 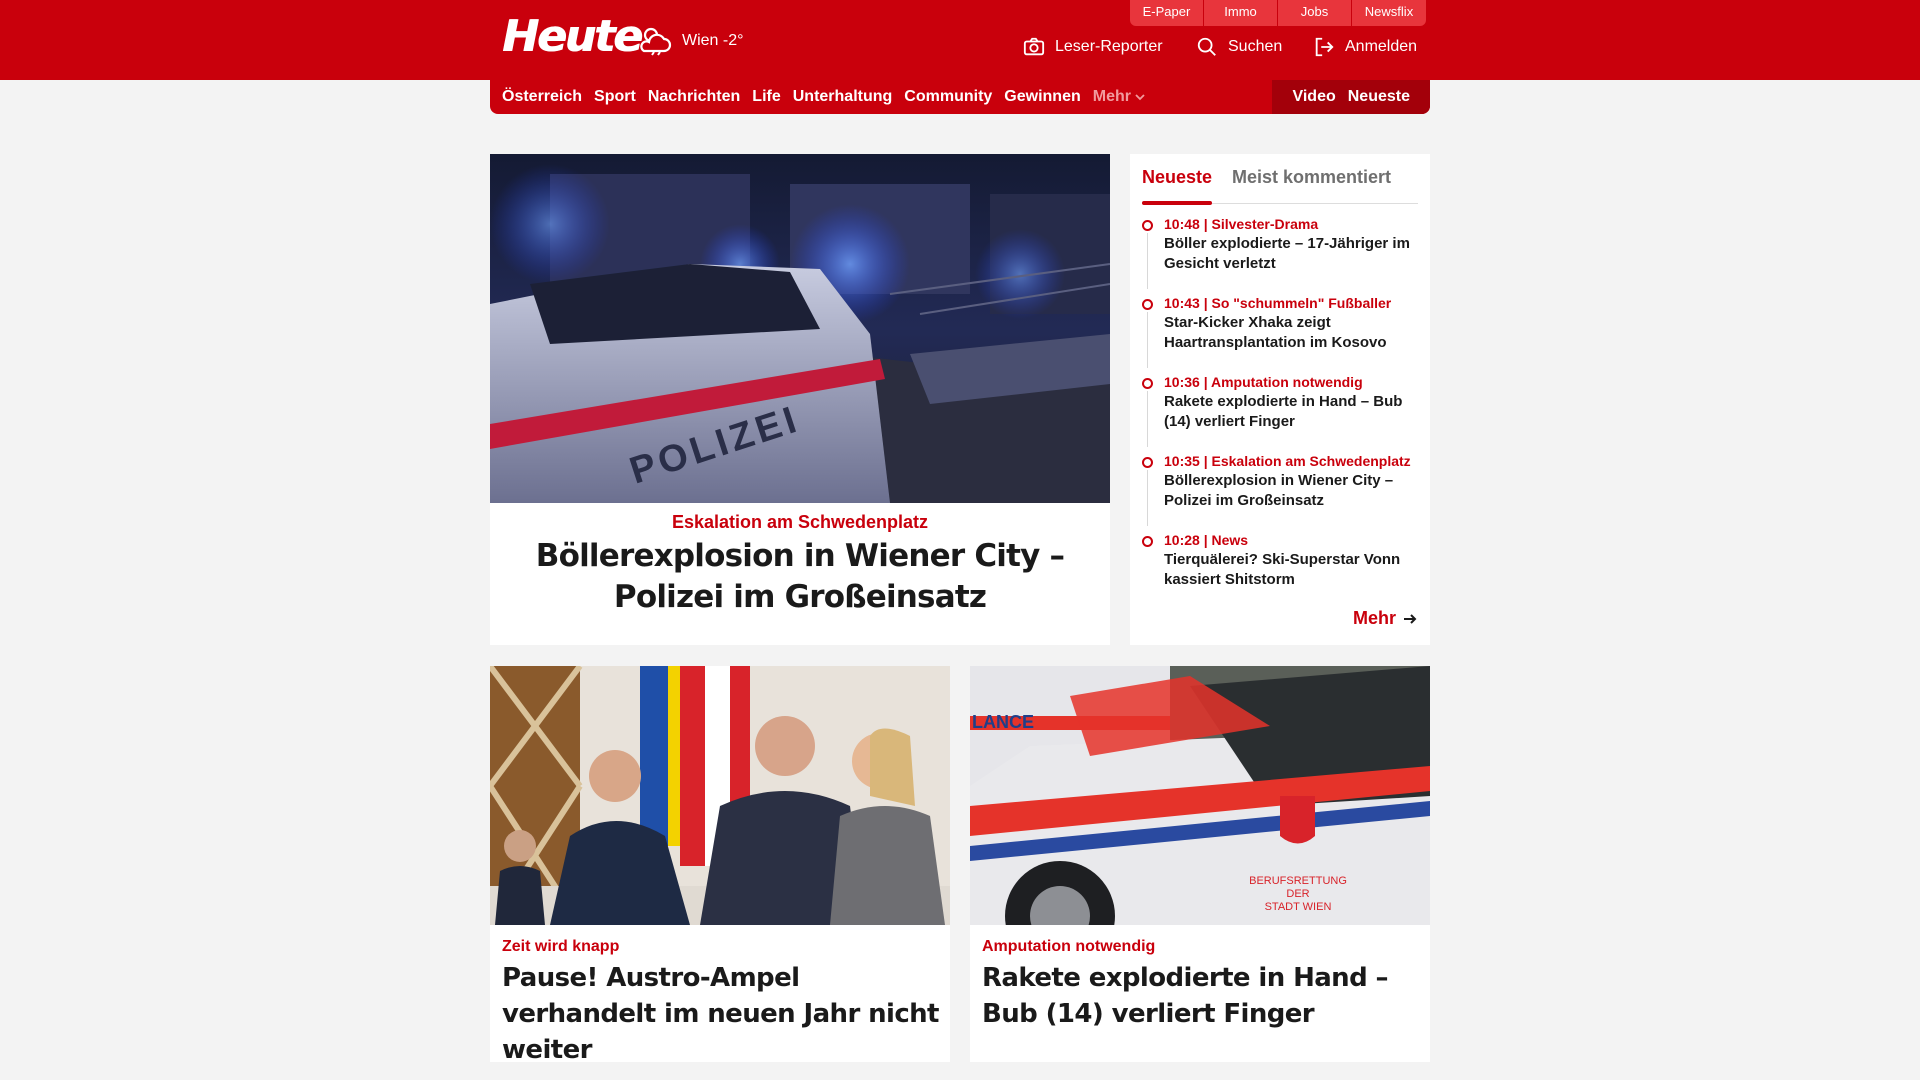 What do you see at coordinates (1324, 47) in the screenshot?
I see `login-icon` at bounding box center [1324, 47].